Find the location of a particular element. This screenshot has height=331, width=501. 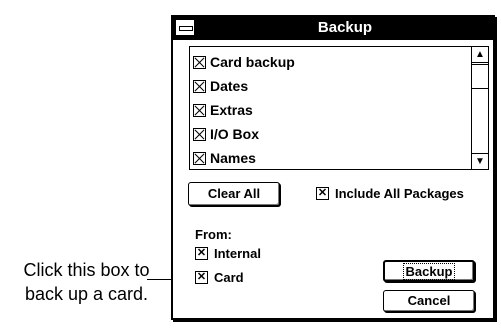

package-label: Extras is located at coordinates (231, 110).